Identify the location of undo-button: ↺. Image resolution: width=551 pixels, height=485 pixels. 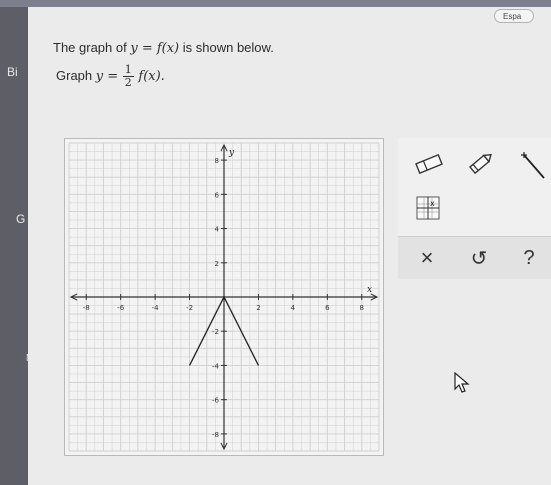
(479, 258).